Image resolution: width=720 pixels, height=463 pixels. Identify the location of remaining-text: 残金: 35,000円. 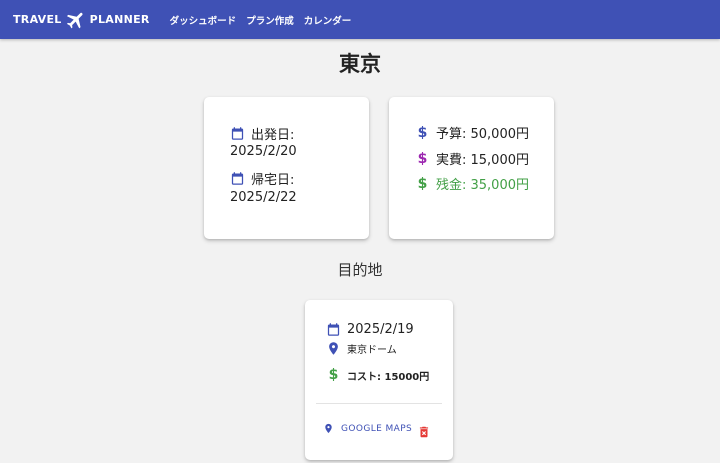
(482, 185).